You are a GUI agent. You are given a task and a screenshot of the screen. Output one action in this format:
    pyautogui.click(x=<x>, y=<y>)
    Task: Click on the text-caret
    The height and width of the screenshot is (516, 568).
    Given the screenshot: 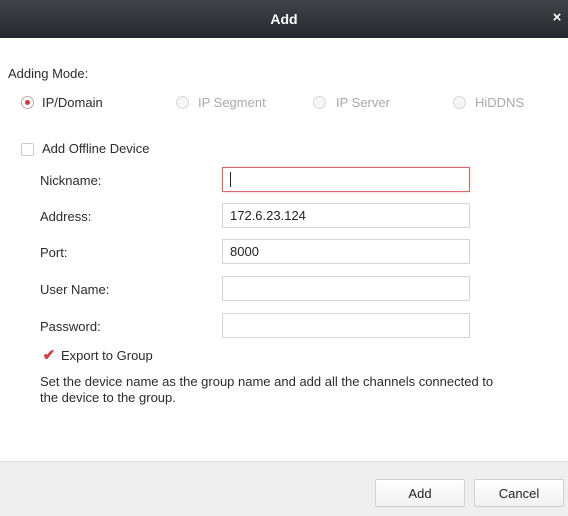 What is the action you would take?
    pyautogui.click(x=230, y=179)
    